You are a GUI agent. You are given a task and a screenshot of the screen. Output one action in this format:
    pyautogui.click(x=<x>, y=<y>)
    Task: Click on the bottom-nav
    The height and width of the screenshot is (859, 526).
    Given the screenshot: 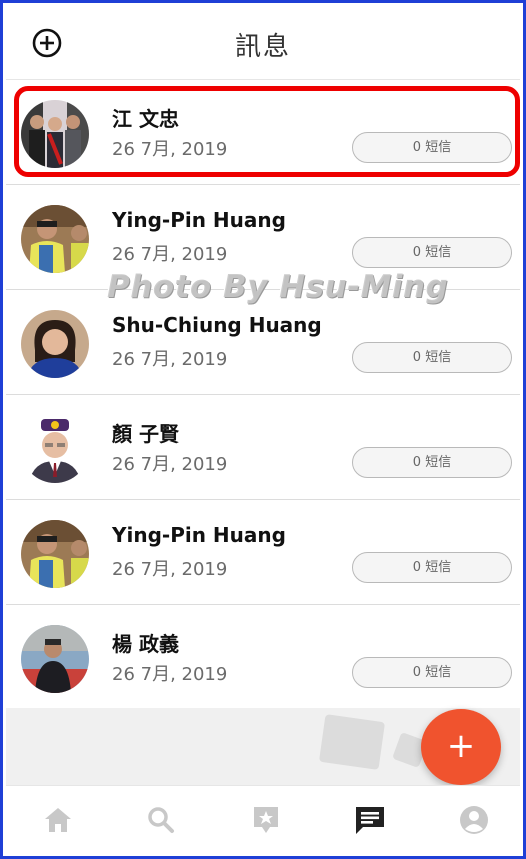 What is the action you would take?
    pyautogui.click(x=263, y=819)
    